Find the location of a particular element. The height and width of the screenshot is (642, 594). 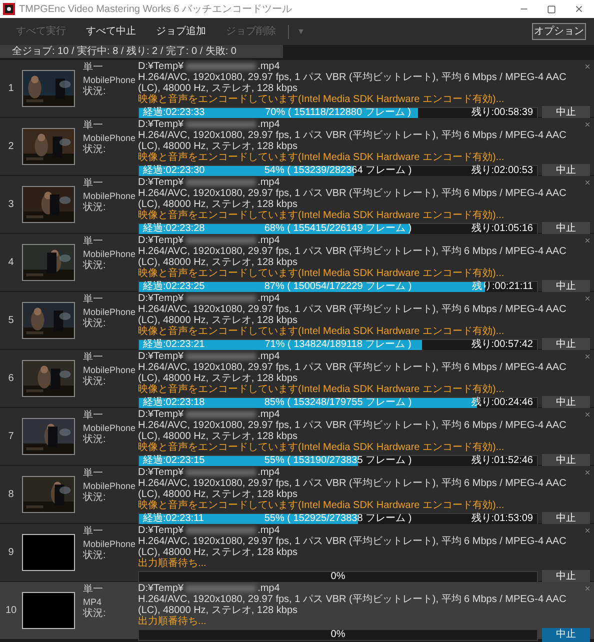

progress-percent: 0% is located at coordinates (338, 635).